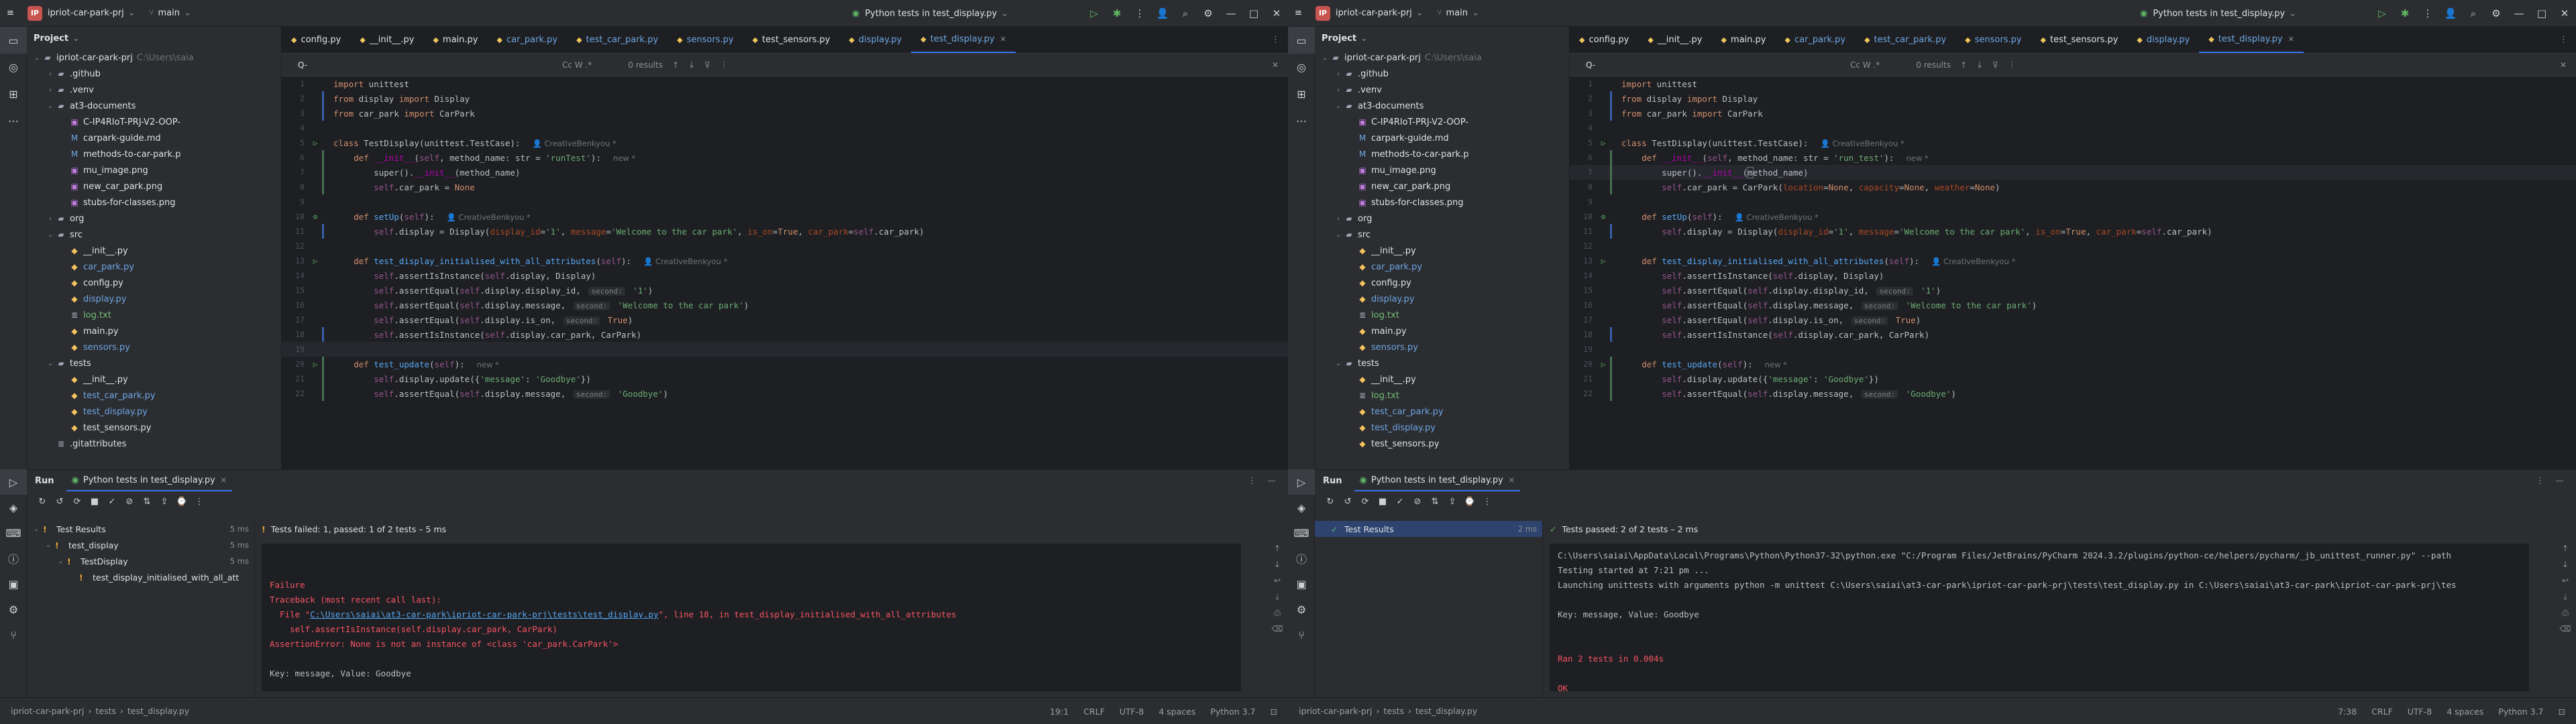  What do you see at coordinates (1277, 616) in the screenshot?
I see `print-icon: ⎙` at bounding box center [1277, 616].